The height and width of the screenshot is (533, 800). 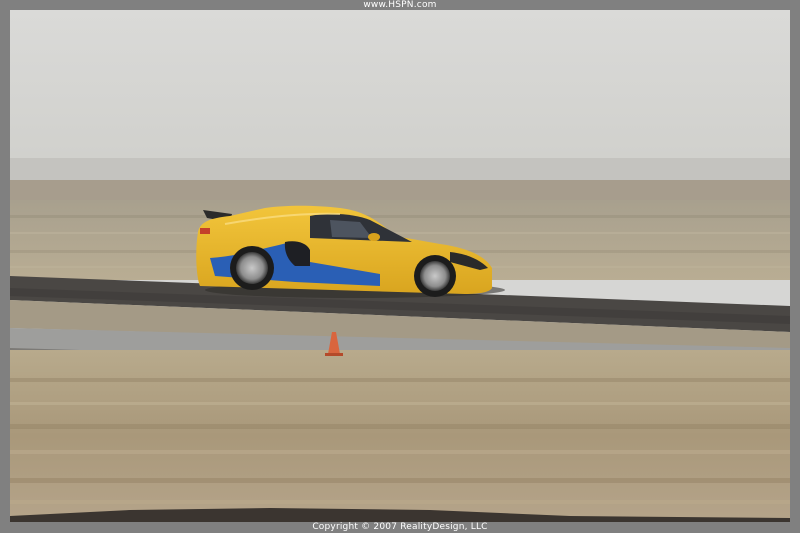 What do you see at coordinates (400, 5) in the screenshot?
I see `site-url-caption: www.HSPN.com` at bounding box center [400, 5].